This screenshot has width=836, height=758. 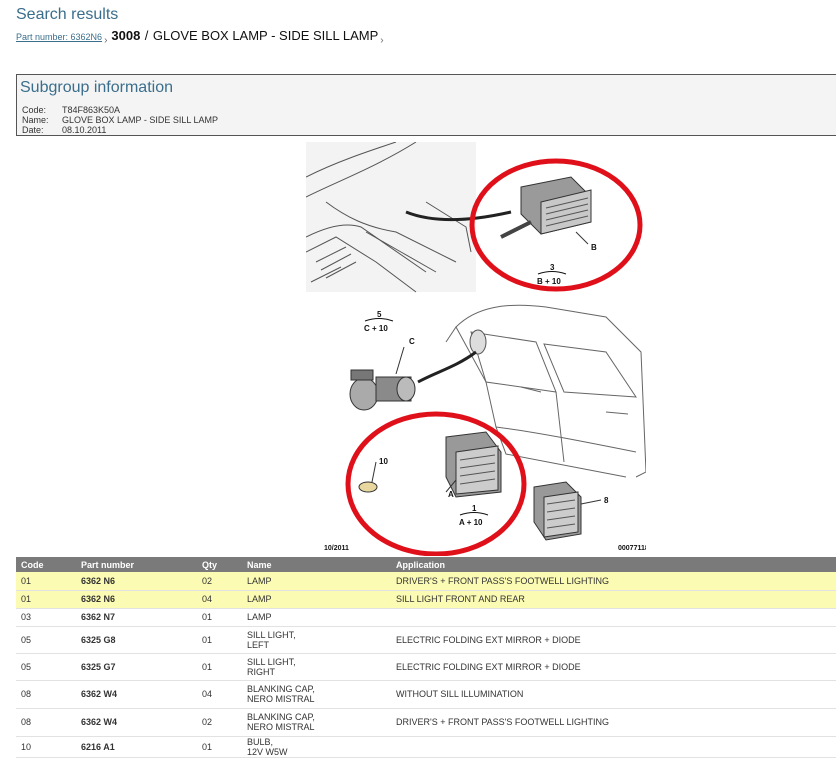 What do you see at coordinates (546, 207) in the screenshot?
I see `lamp-b-part` at bounding box center [546, 207].